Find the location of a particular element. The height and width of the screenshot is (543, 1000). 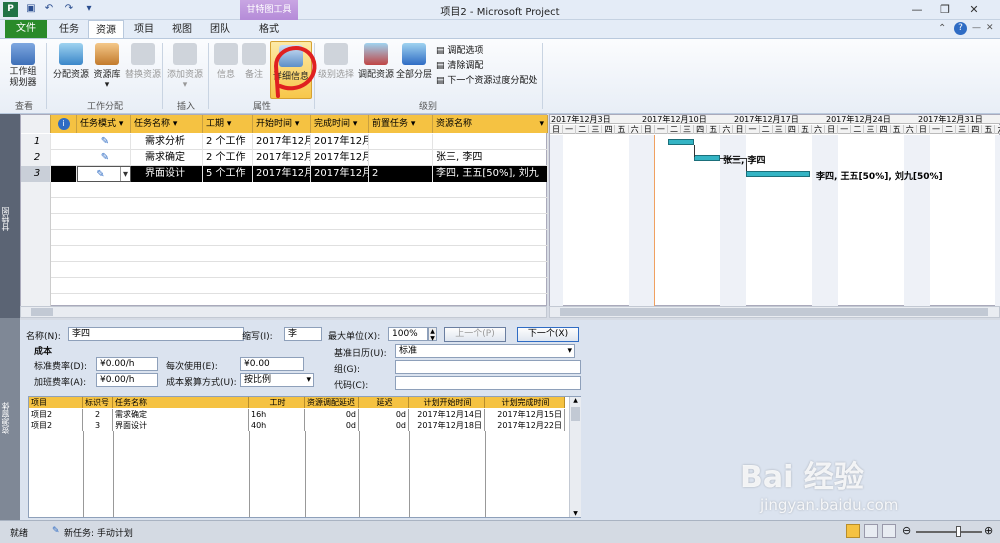

table-row: 2 ✎ 需求确定 2 个工作 2017年12月 2017年12月1 张三, 李四 is located at coordinates (284, 158).